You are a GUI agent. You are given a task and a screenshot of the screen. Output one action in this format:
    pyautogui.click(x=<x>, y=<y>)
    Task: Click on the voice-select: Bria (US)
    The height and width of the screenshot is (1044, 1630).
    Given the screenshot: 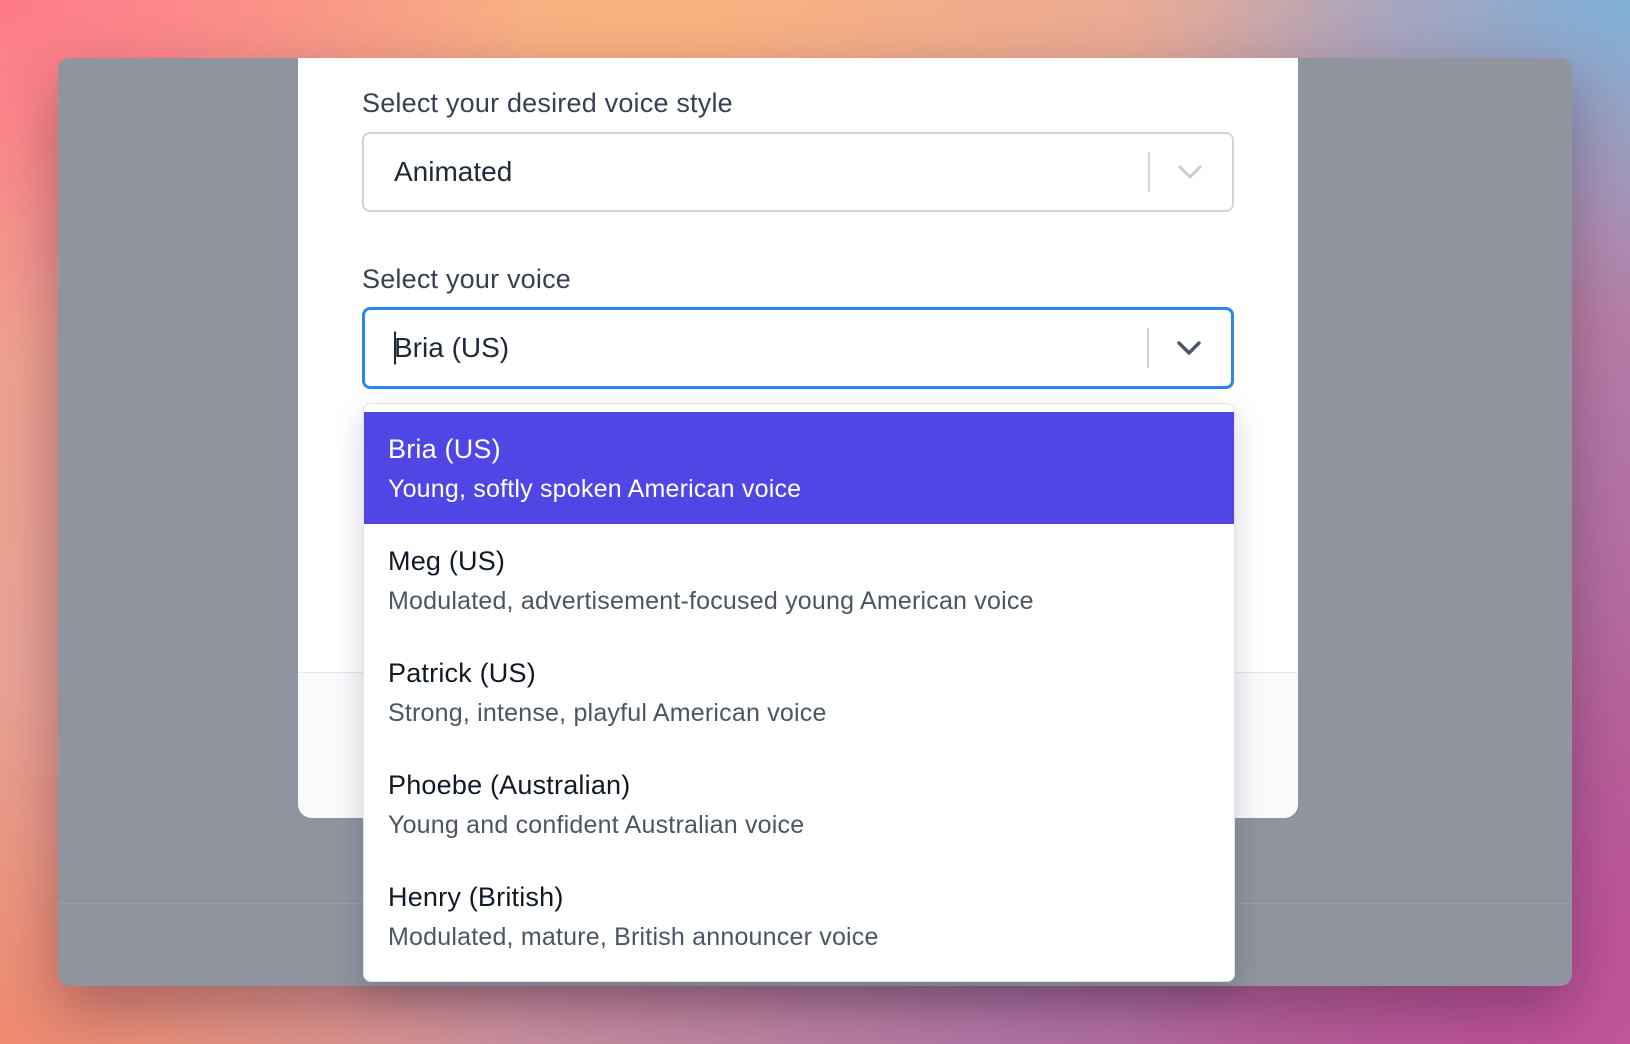 What is the action you would take?
    pyautogui.click(x=798, y=348)
    